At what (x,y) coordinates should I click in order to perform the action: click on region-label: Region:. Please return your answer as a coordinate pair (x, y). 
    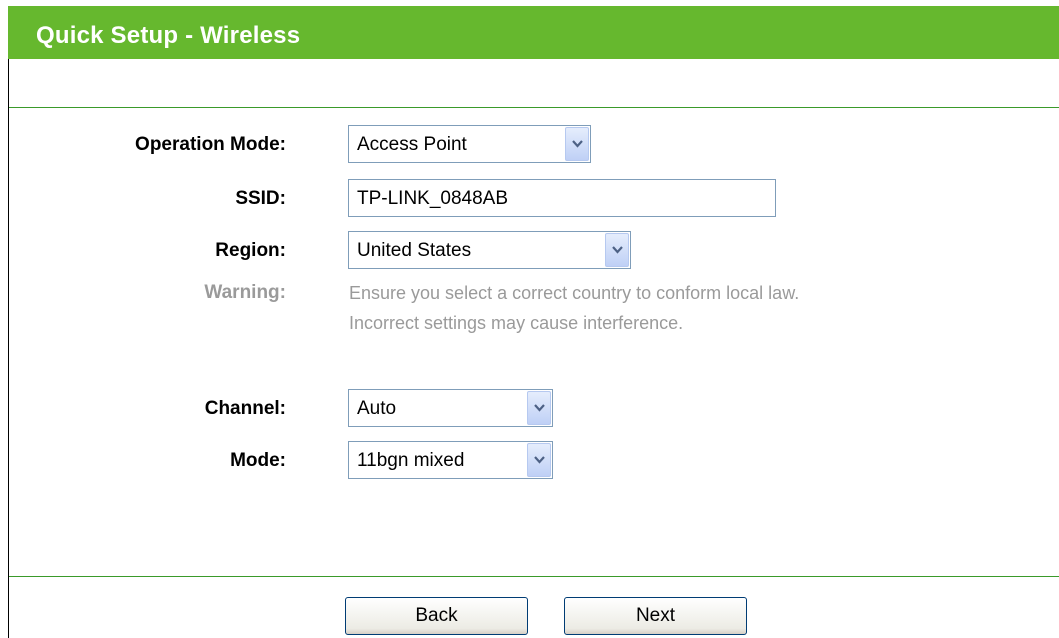
    Looking at the image, I should click on (250, 250).